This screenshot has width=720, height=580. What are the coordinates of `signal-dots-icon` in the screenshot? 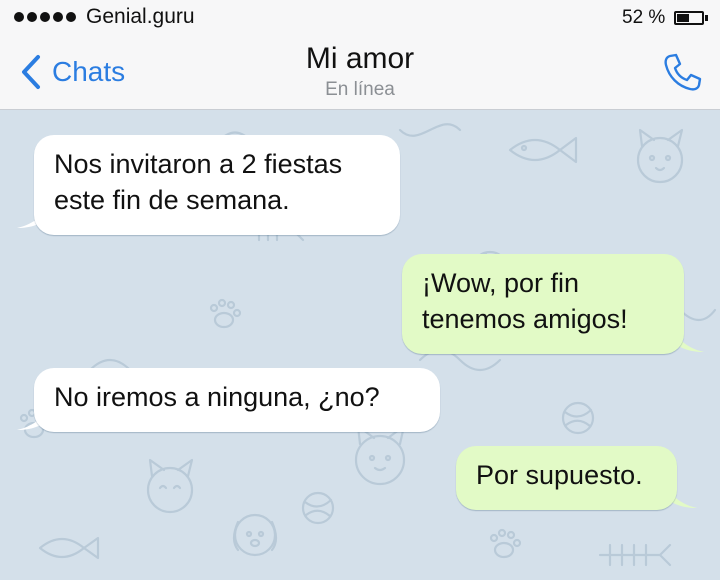 It's located at (45, 17).